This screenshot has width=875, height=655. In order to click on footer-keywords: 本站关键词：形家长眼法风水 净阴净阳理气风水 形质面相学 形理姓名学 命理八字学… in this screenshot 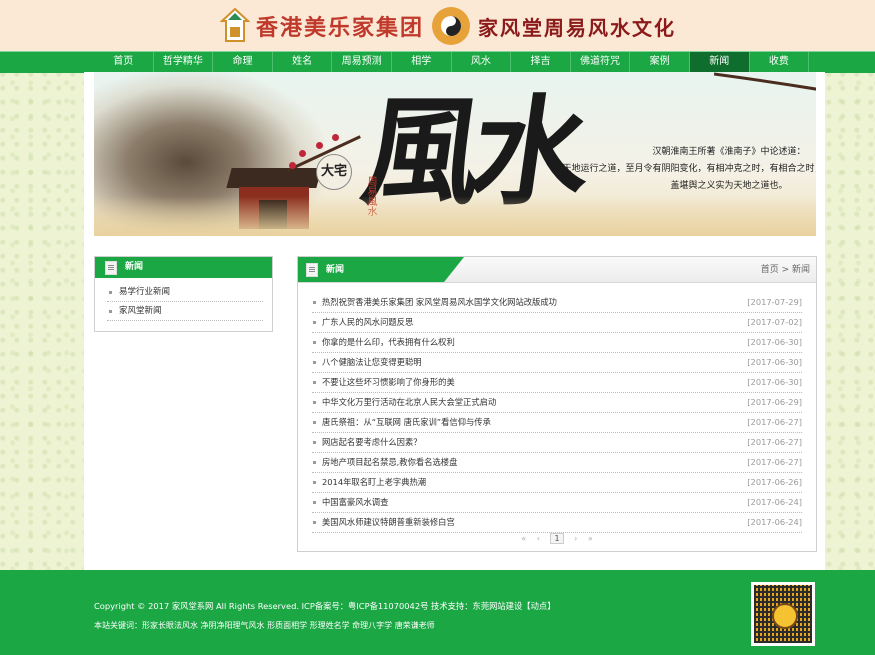, I will do `click(264, 625)`.